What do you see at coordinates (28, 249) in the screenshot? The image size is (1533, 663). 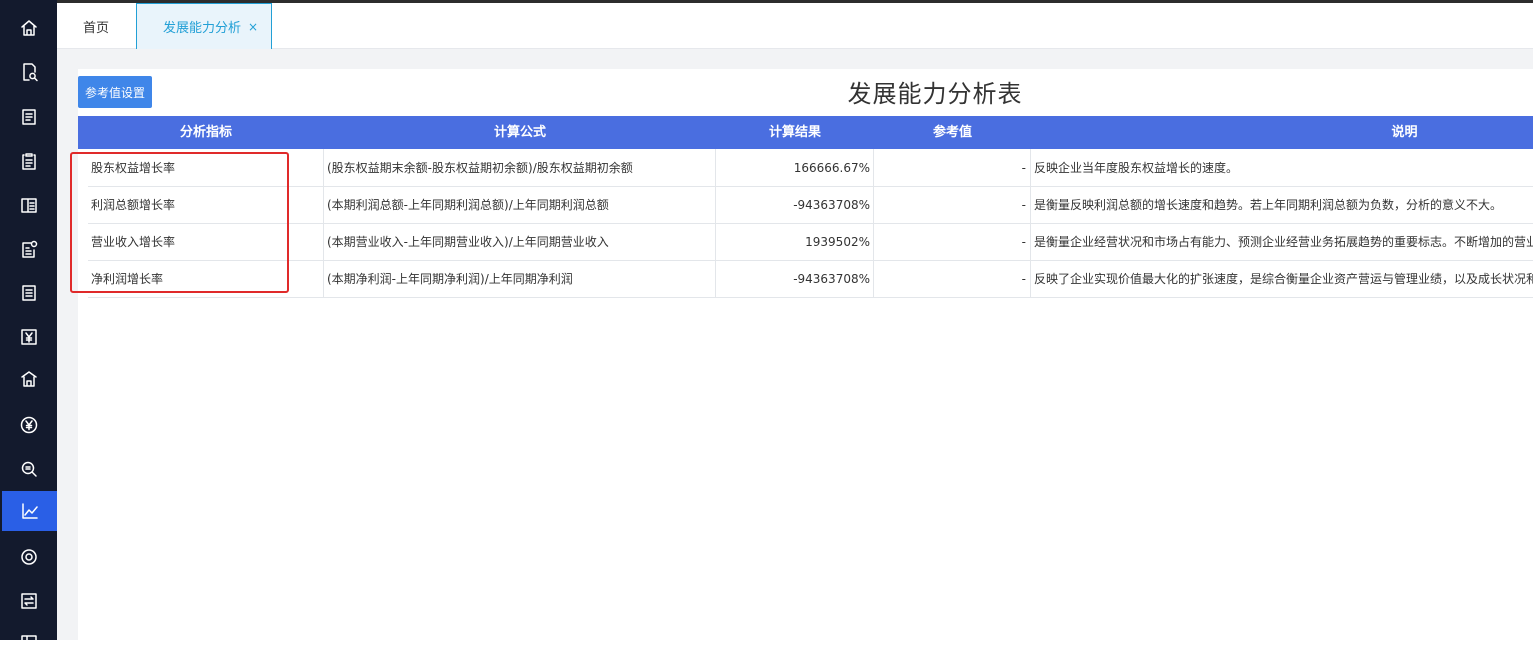 I see `document-settings-icon` at bounding box center [28, 249].